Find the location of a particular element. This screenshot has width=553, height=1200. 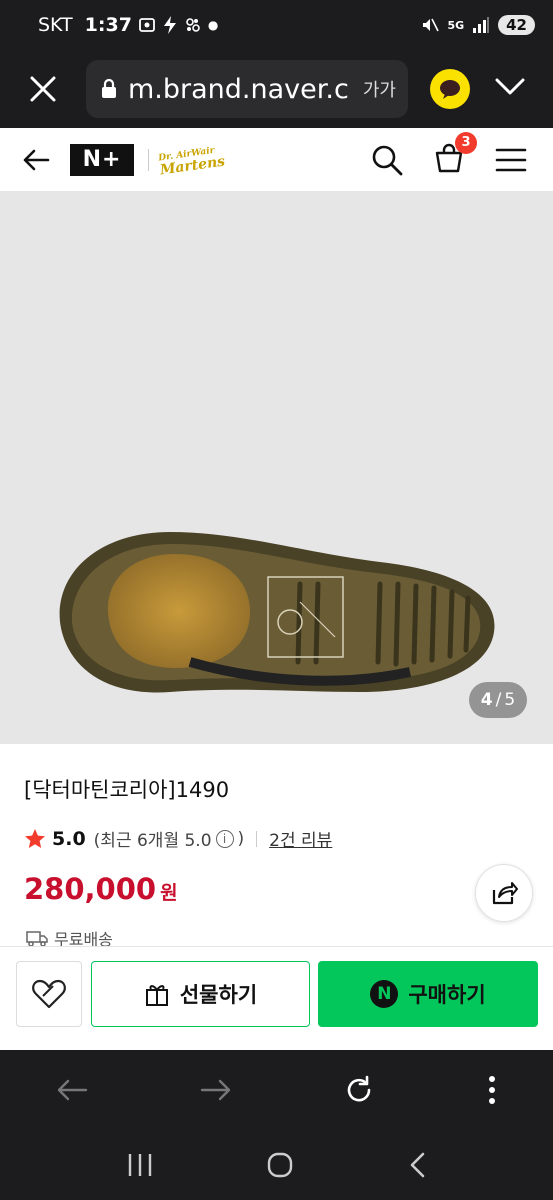

site-header: N+ Dr. AirWair Martens 3 is located at coordinates (276, 160).